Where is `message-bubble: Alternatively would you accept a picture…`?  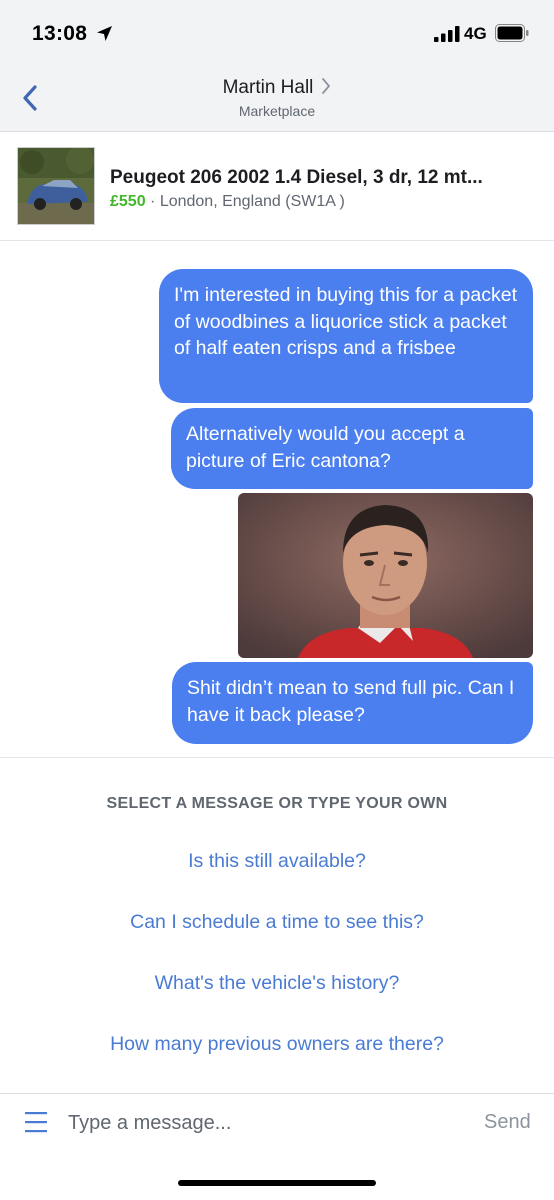
message-bubble: Alternatively would you accept a picture… is located at coordinates (352, 448).